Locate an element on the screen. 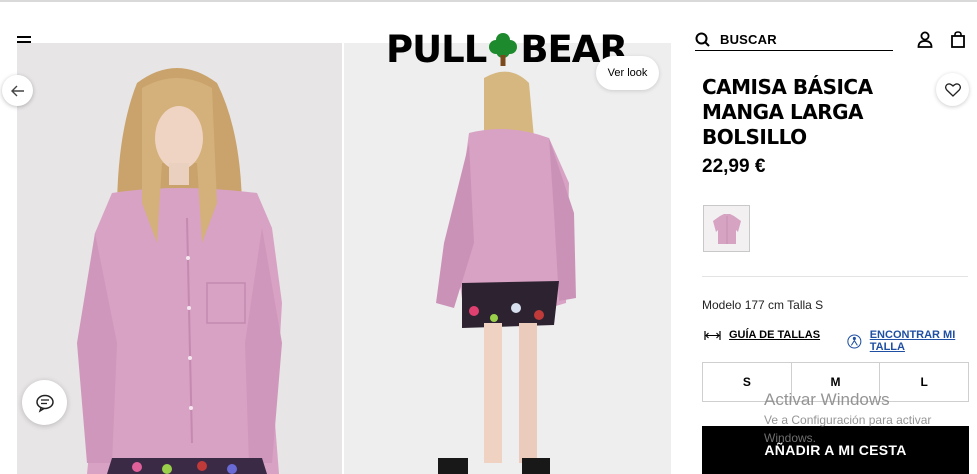 The width and height of the screenshot is (977, 474). find-my-size-link: ENCONTRAR MI TALLA is located at coordinates (912, 341).